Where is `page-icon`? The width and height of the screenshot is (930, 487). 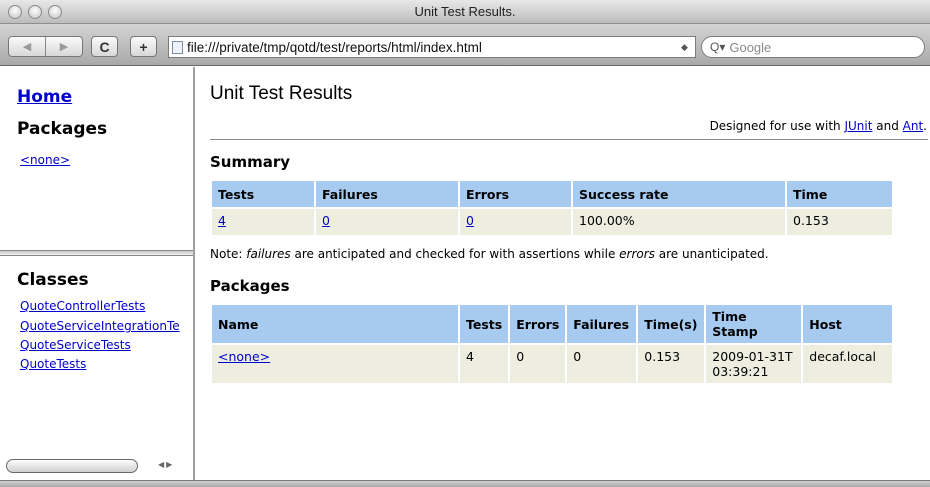
page-icon is located at coordinates (177, 47).